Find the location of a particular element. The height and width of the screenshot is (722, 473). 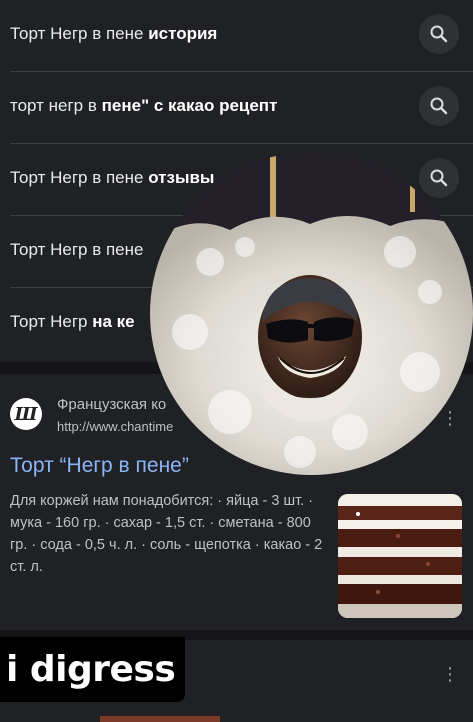

suggestion-text: Торт Негр на ке is located at coordinates (72, 321).